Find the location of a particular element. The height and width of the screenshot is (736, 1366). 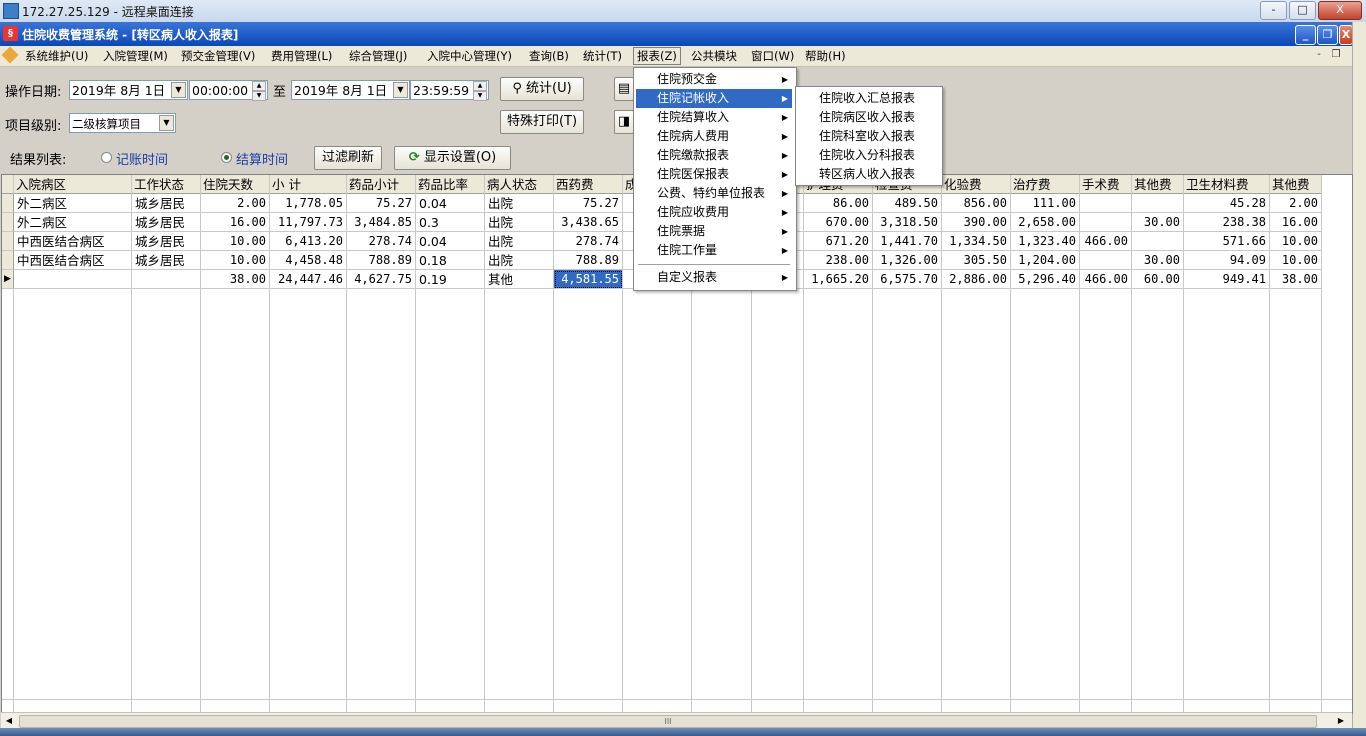

cell-exam-fee: 3,318.50 is located at coordinates (907, 222).